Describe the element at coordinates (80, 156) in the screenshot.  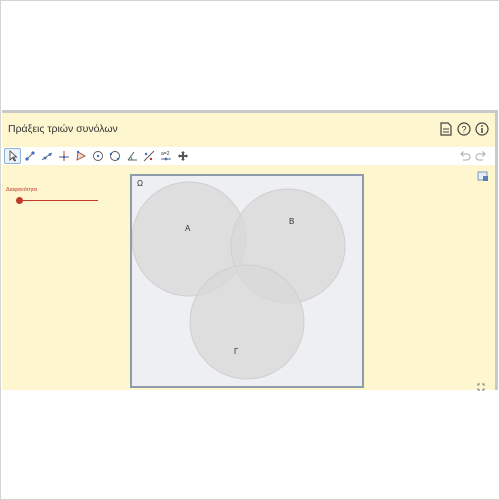
I see `polygon-tool-icon` at that location.